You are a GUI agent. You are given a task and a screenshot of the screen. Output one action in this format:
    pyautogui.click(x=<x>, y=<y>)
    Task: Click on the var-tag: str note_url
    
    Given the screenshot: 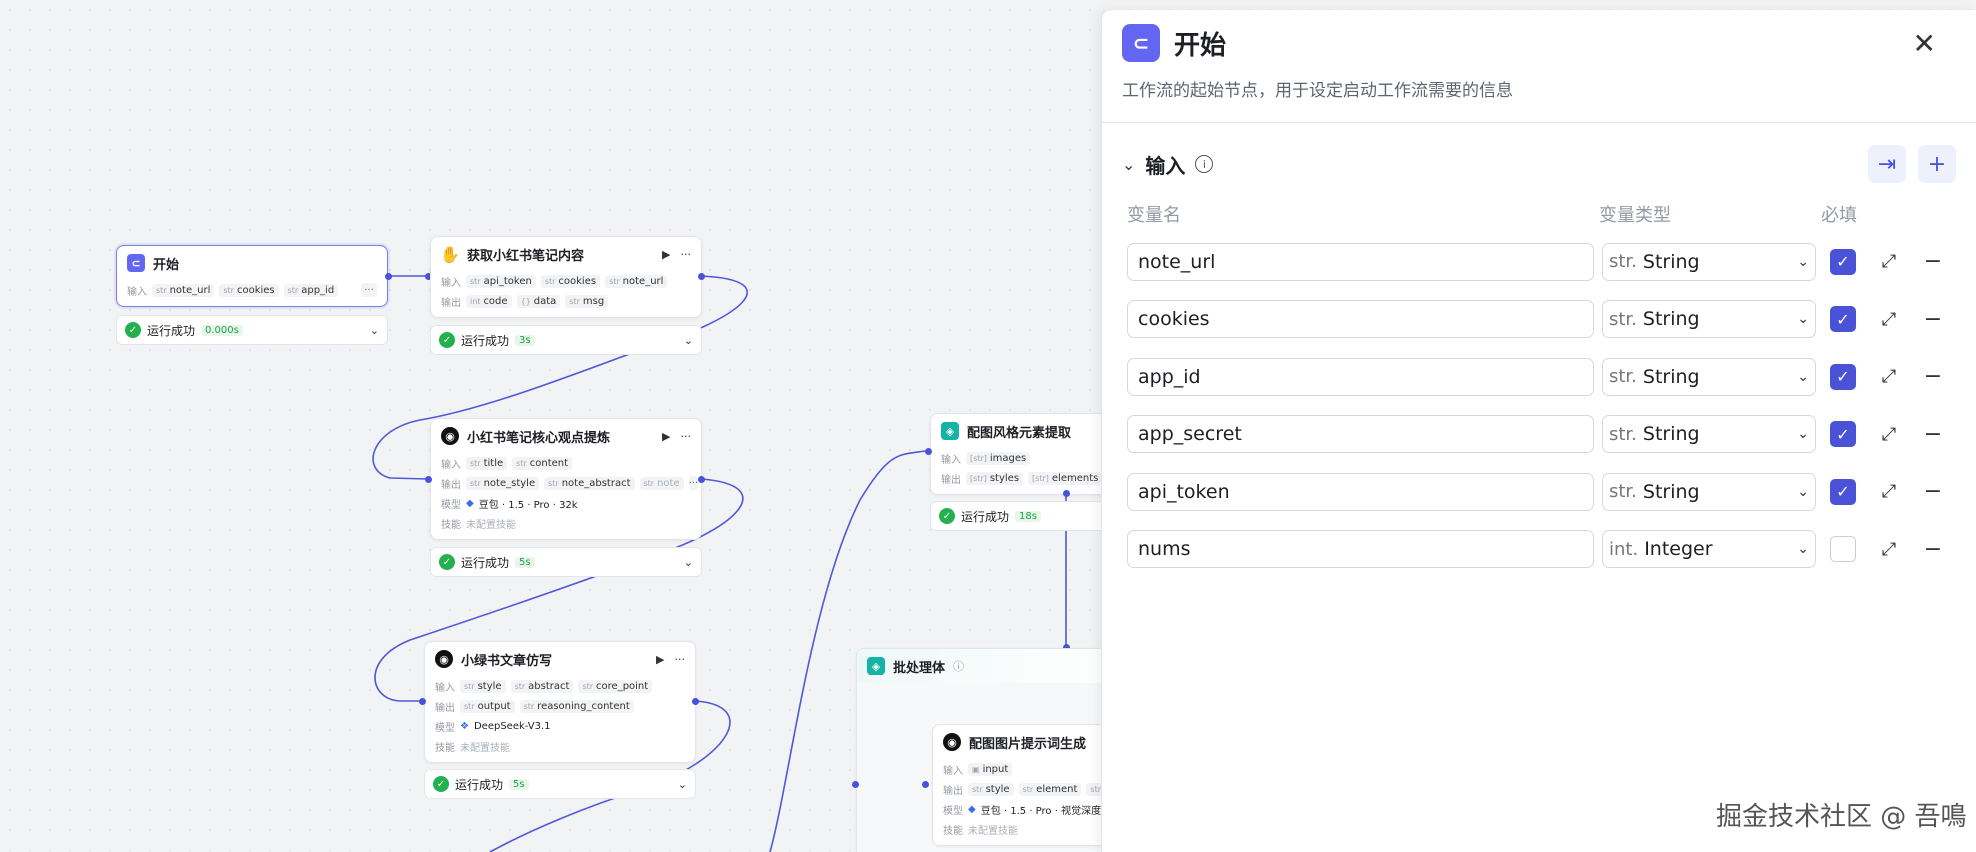 What is the action you would take?
    pyautogui.click(x=183, y=290)
    